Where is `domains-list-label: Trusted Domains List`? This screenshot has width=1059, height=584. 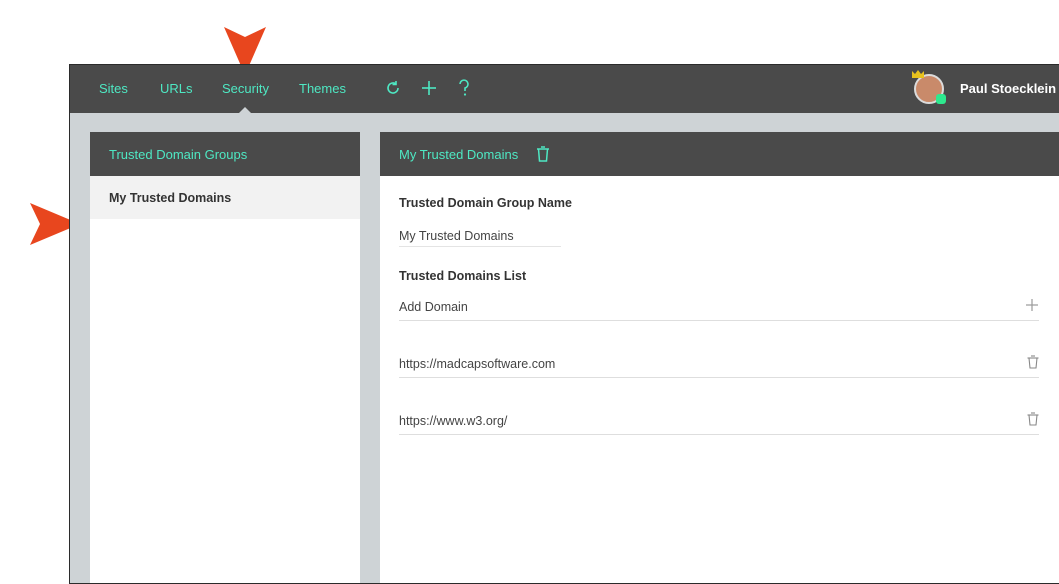 domains-list-label: Trusted Domains List is located at coordinates (463, 276).